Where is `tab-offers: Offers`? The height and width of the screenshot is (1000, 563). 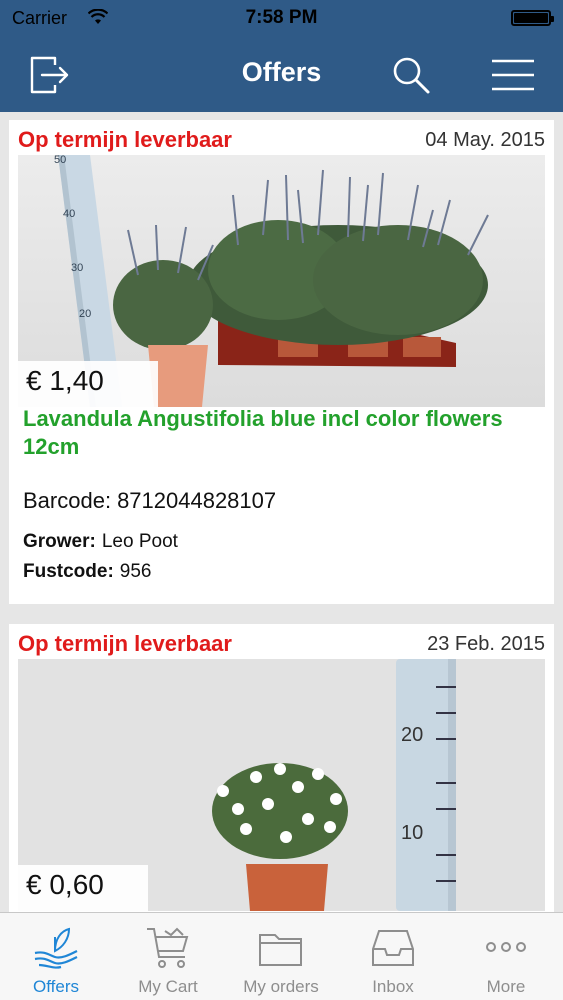
tab-offers: Offers is located at coordinates (56, 956).